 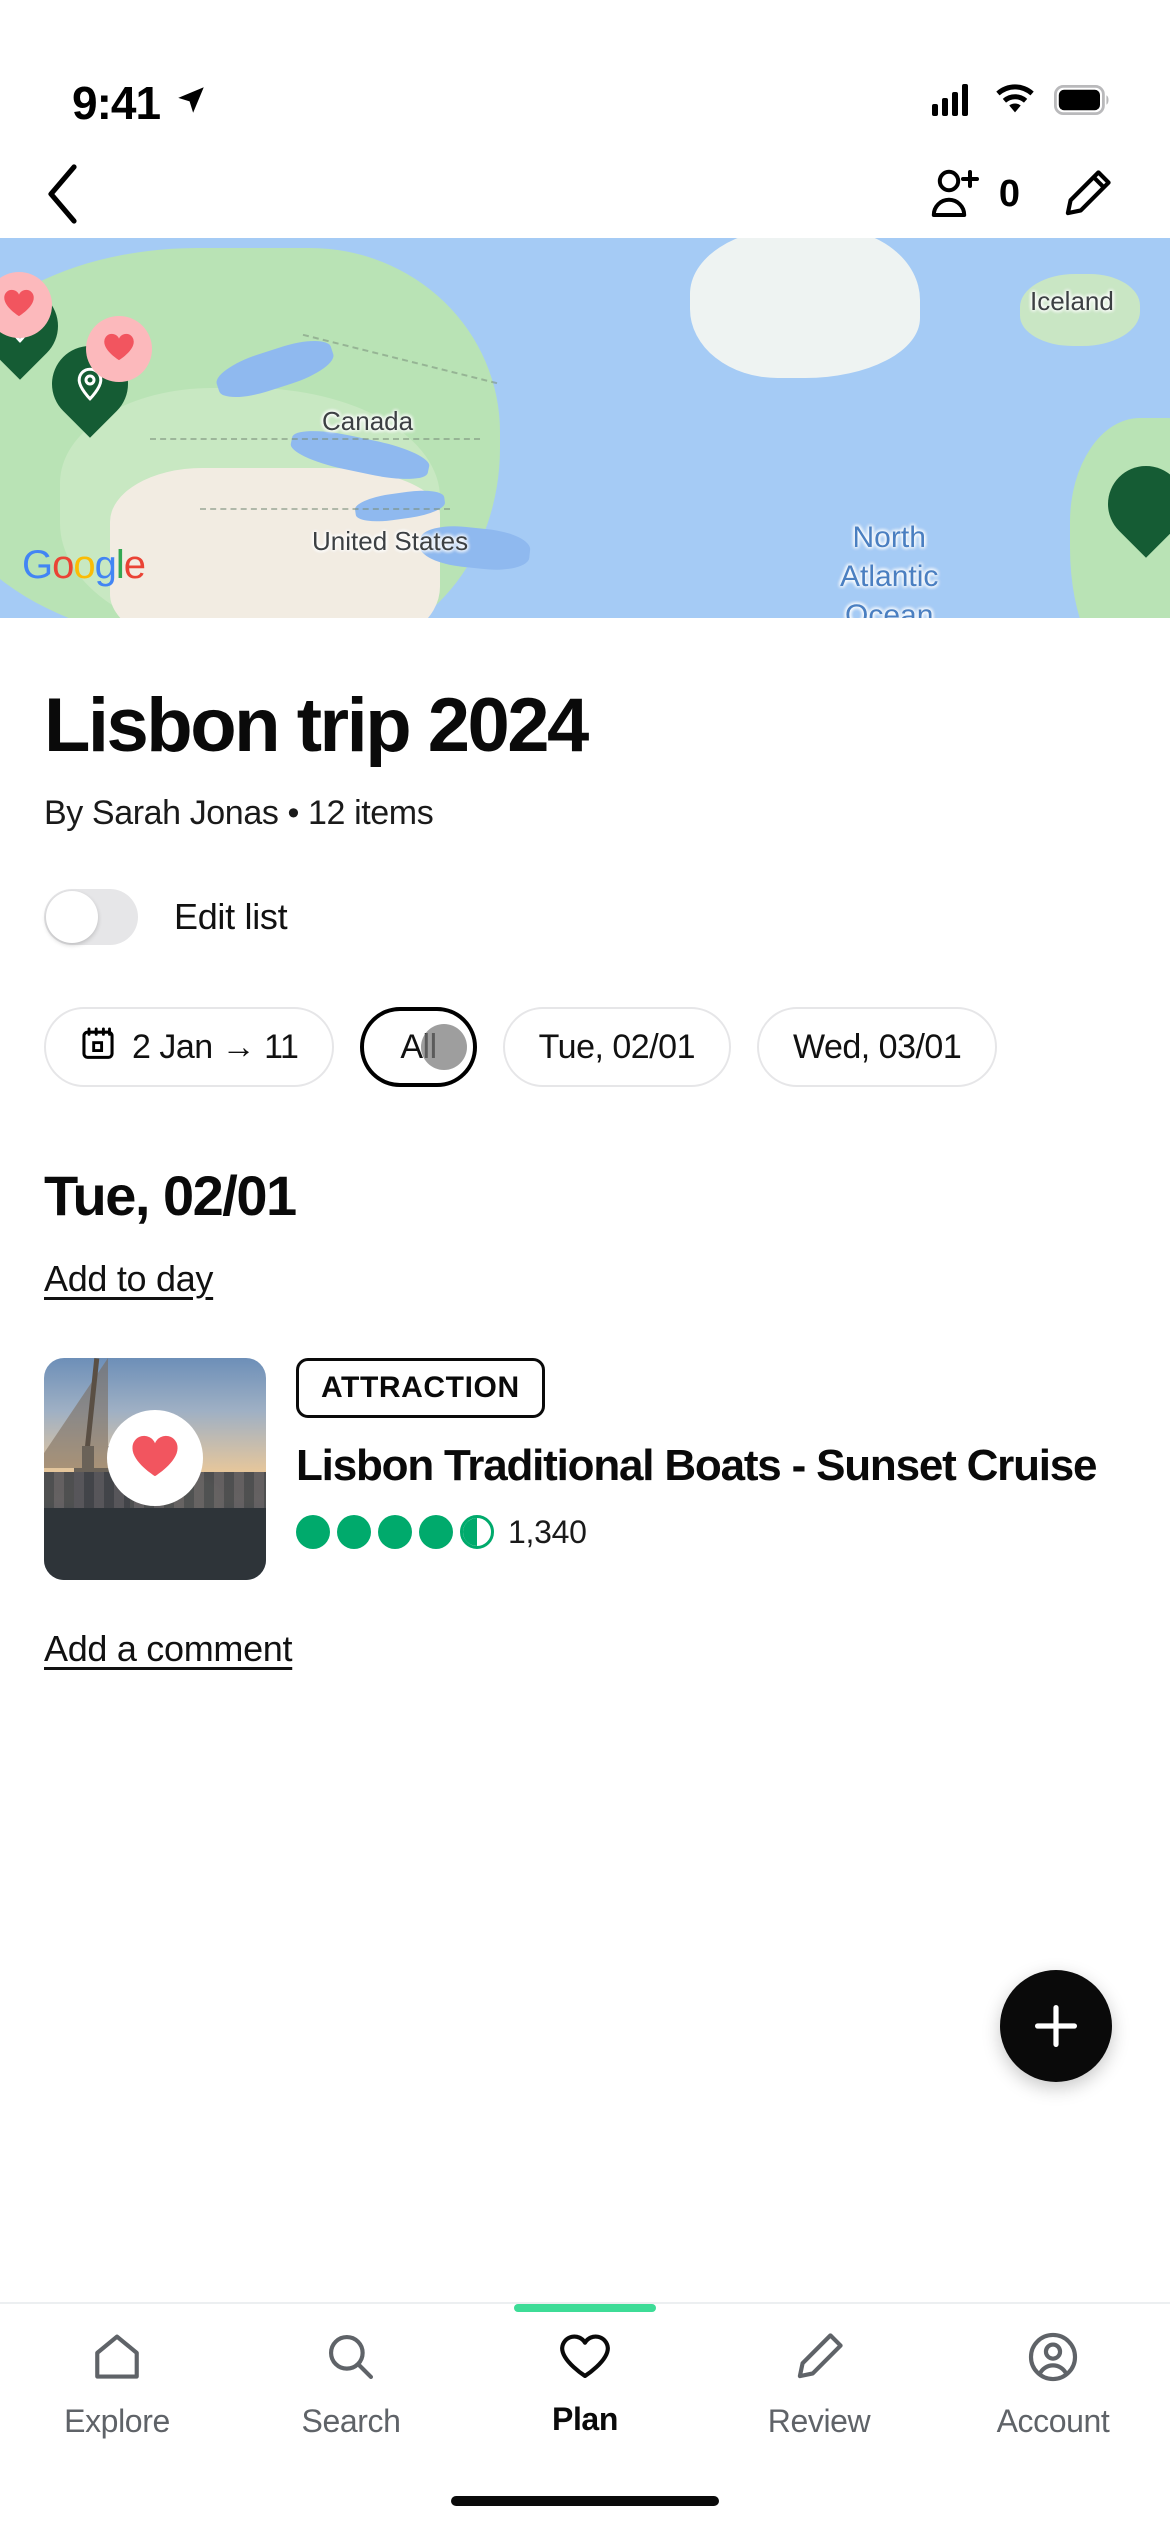 I want to click on edit-list-row: Edit list, so click(x=585, y=917).